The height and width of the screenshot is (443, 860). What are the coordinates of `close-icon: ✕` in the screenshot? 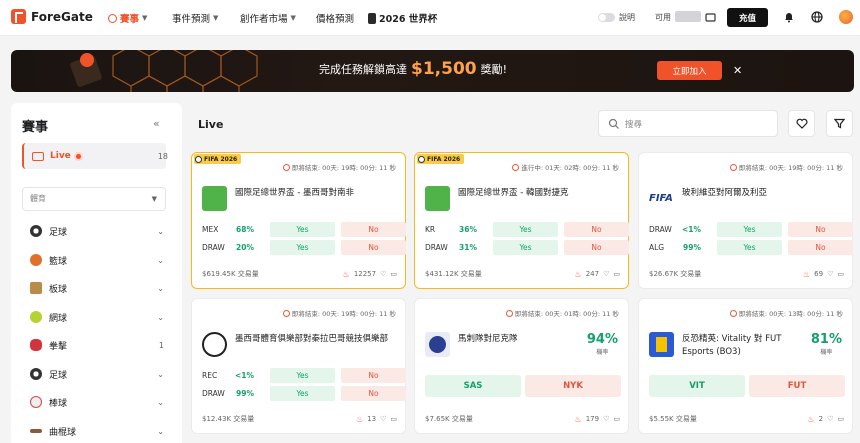 It's located at (737, 70).